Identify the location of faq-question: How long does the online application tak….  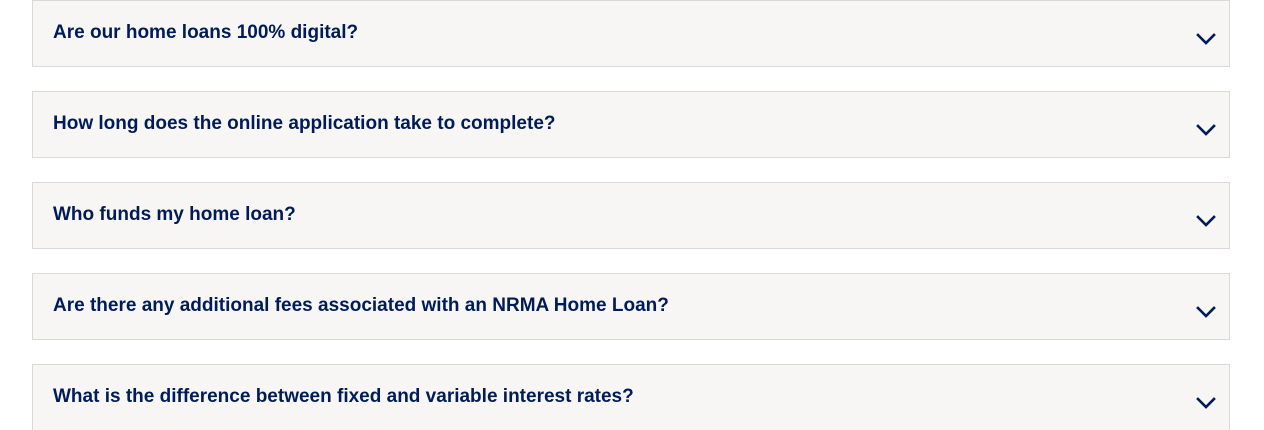
(304, 123).